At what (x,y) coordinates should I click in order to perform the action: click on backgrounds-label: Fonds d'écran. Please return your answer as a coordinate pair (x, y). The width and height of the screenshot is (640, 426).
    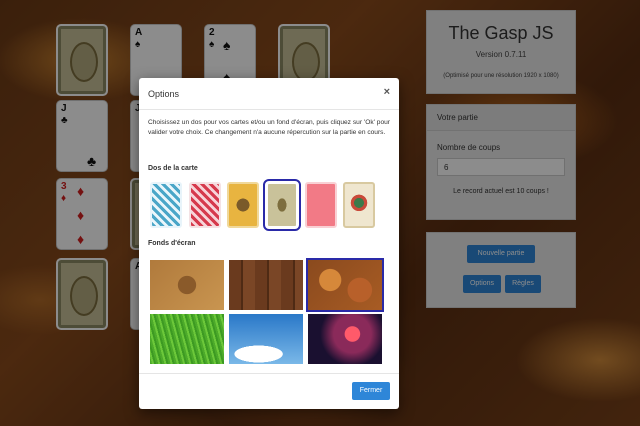
    Looking at the image, I should click on (172, 243).